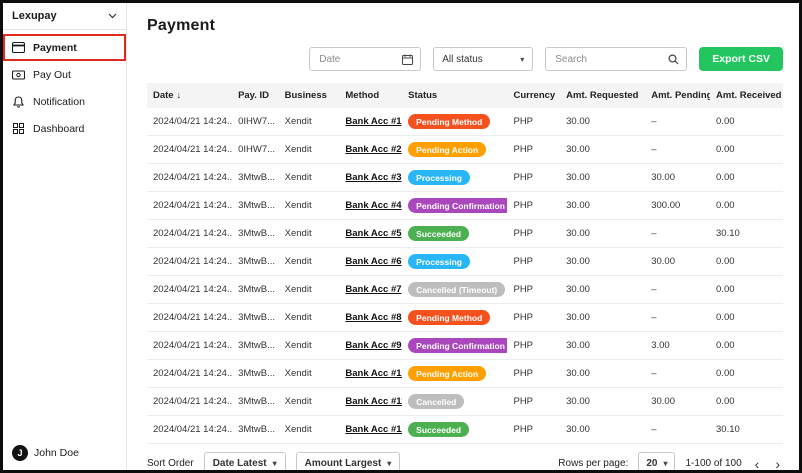 This screenshot has height=473, width=802. I want to click on status-cell: Cancelled (Timeout), so click(455, 289).